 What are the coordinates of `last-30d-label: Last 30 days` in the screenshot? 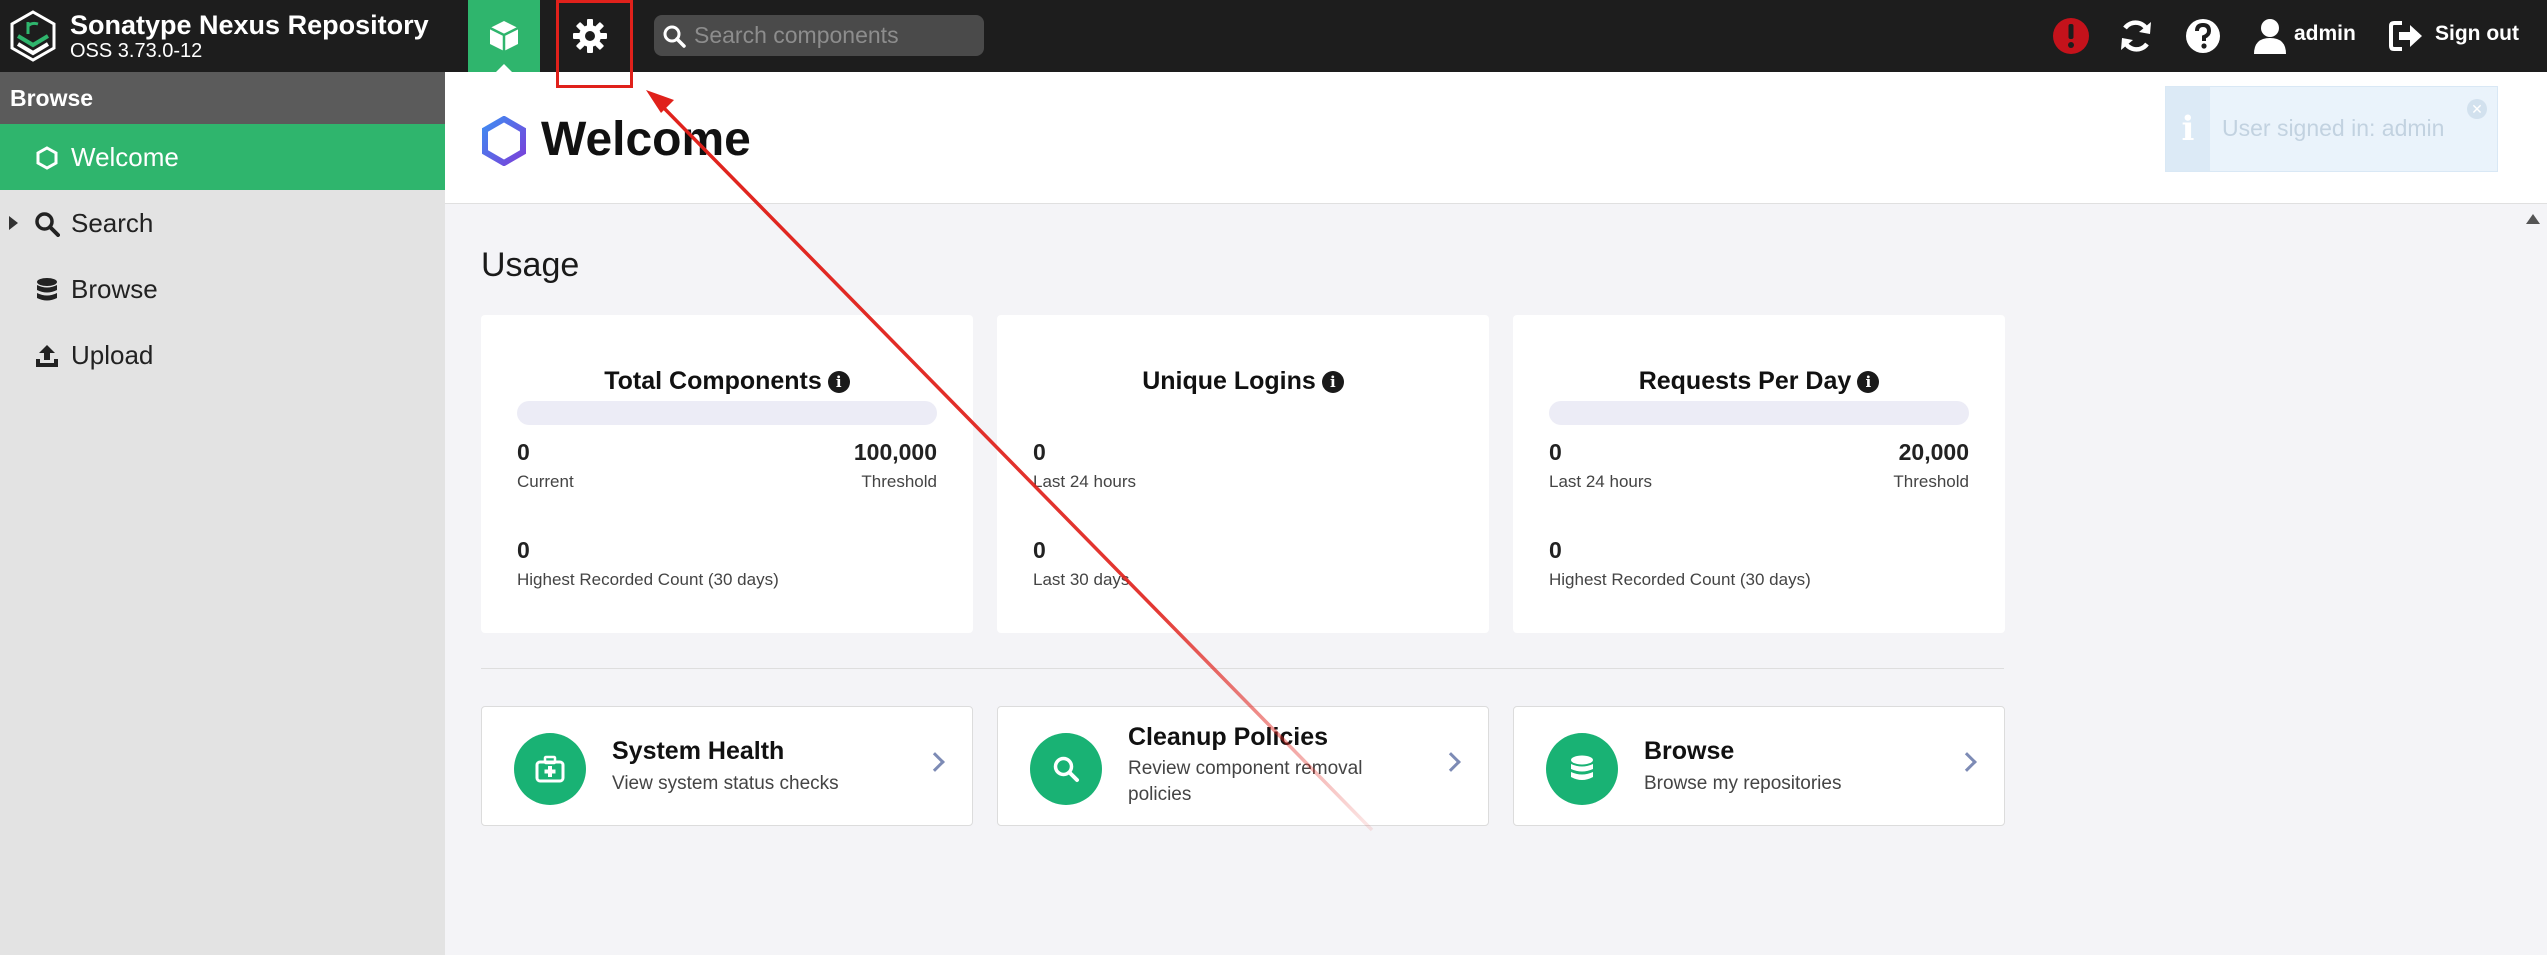 It's located at (1081, 579).